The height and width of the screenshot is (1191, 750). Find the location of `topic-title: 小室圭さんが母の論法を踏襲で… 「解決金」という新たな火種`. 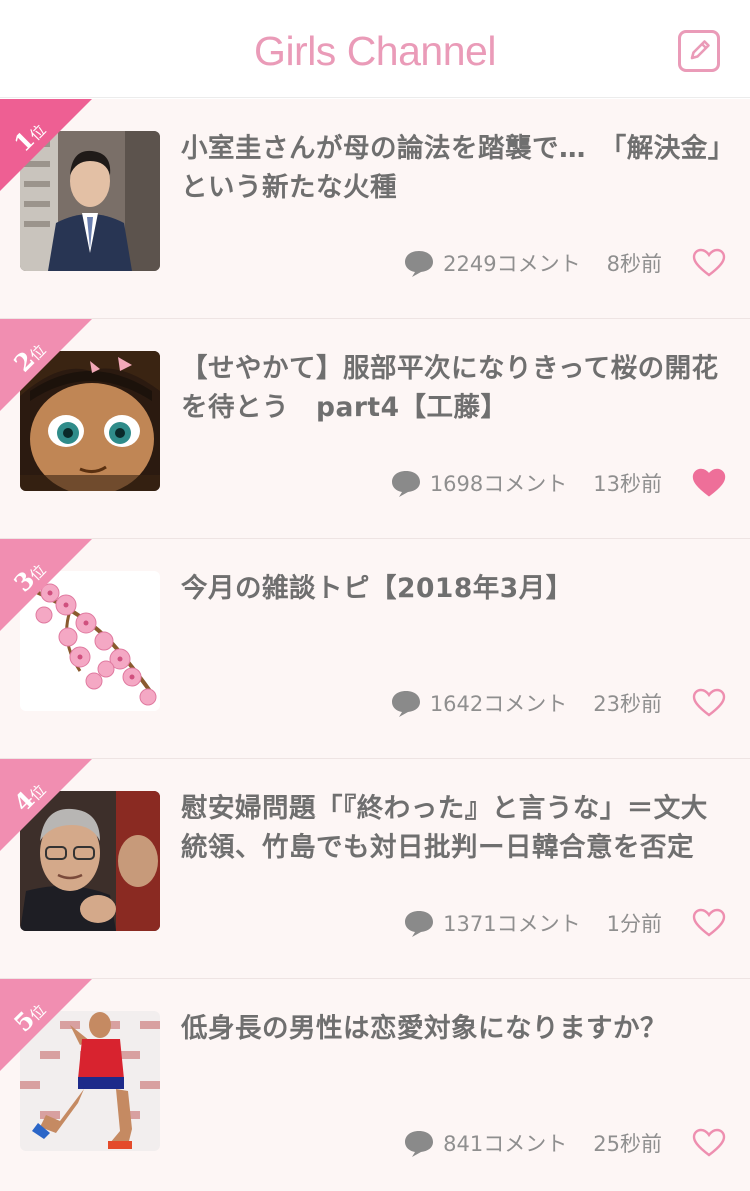

topic-title: 小室圭さんが母の論法を踏襲で… 「解決金」という新たな火種 is located at coordinates (453, 168).